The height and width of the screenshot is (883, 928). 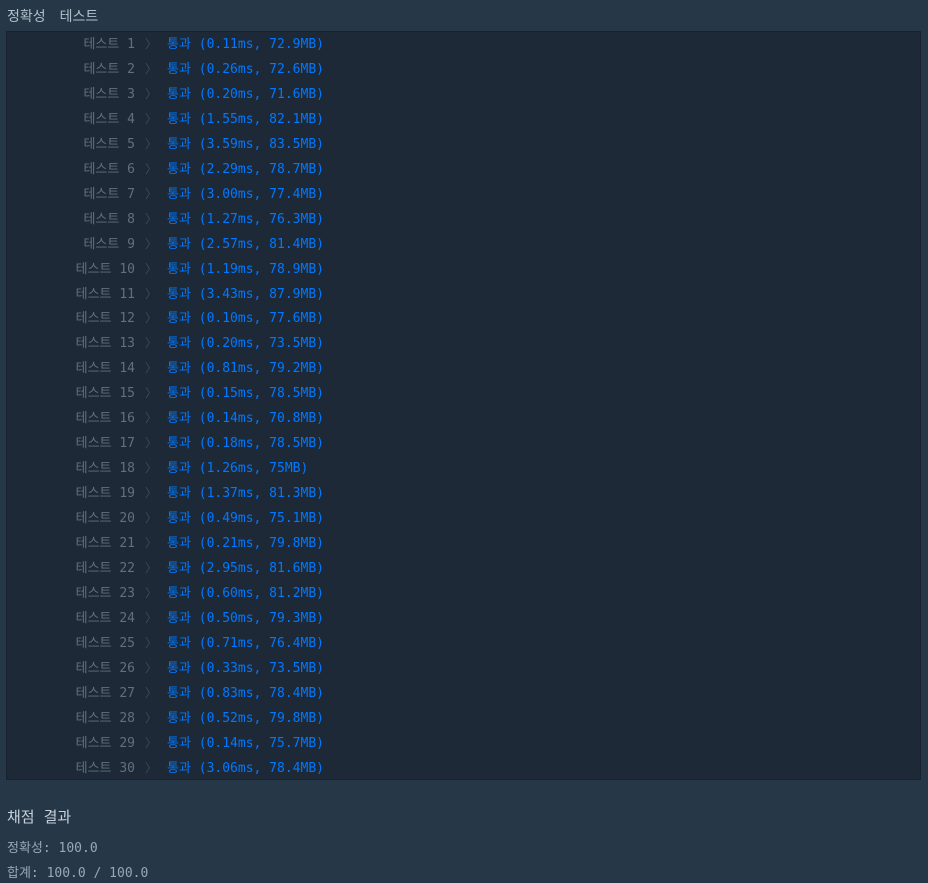 I want to click on test-result-text: 통과 (0.14ms, 70.8MB), so click(x=245, y=419).